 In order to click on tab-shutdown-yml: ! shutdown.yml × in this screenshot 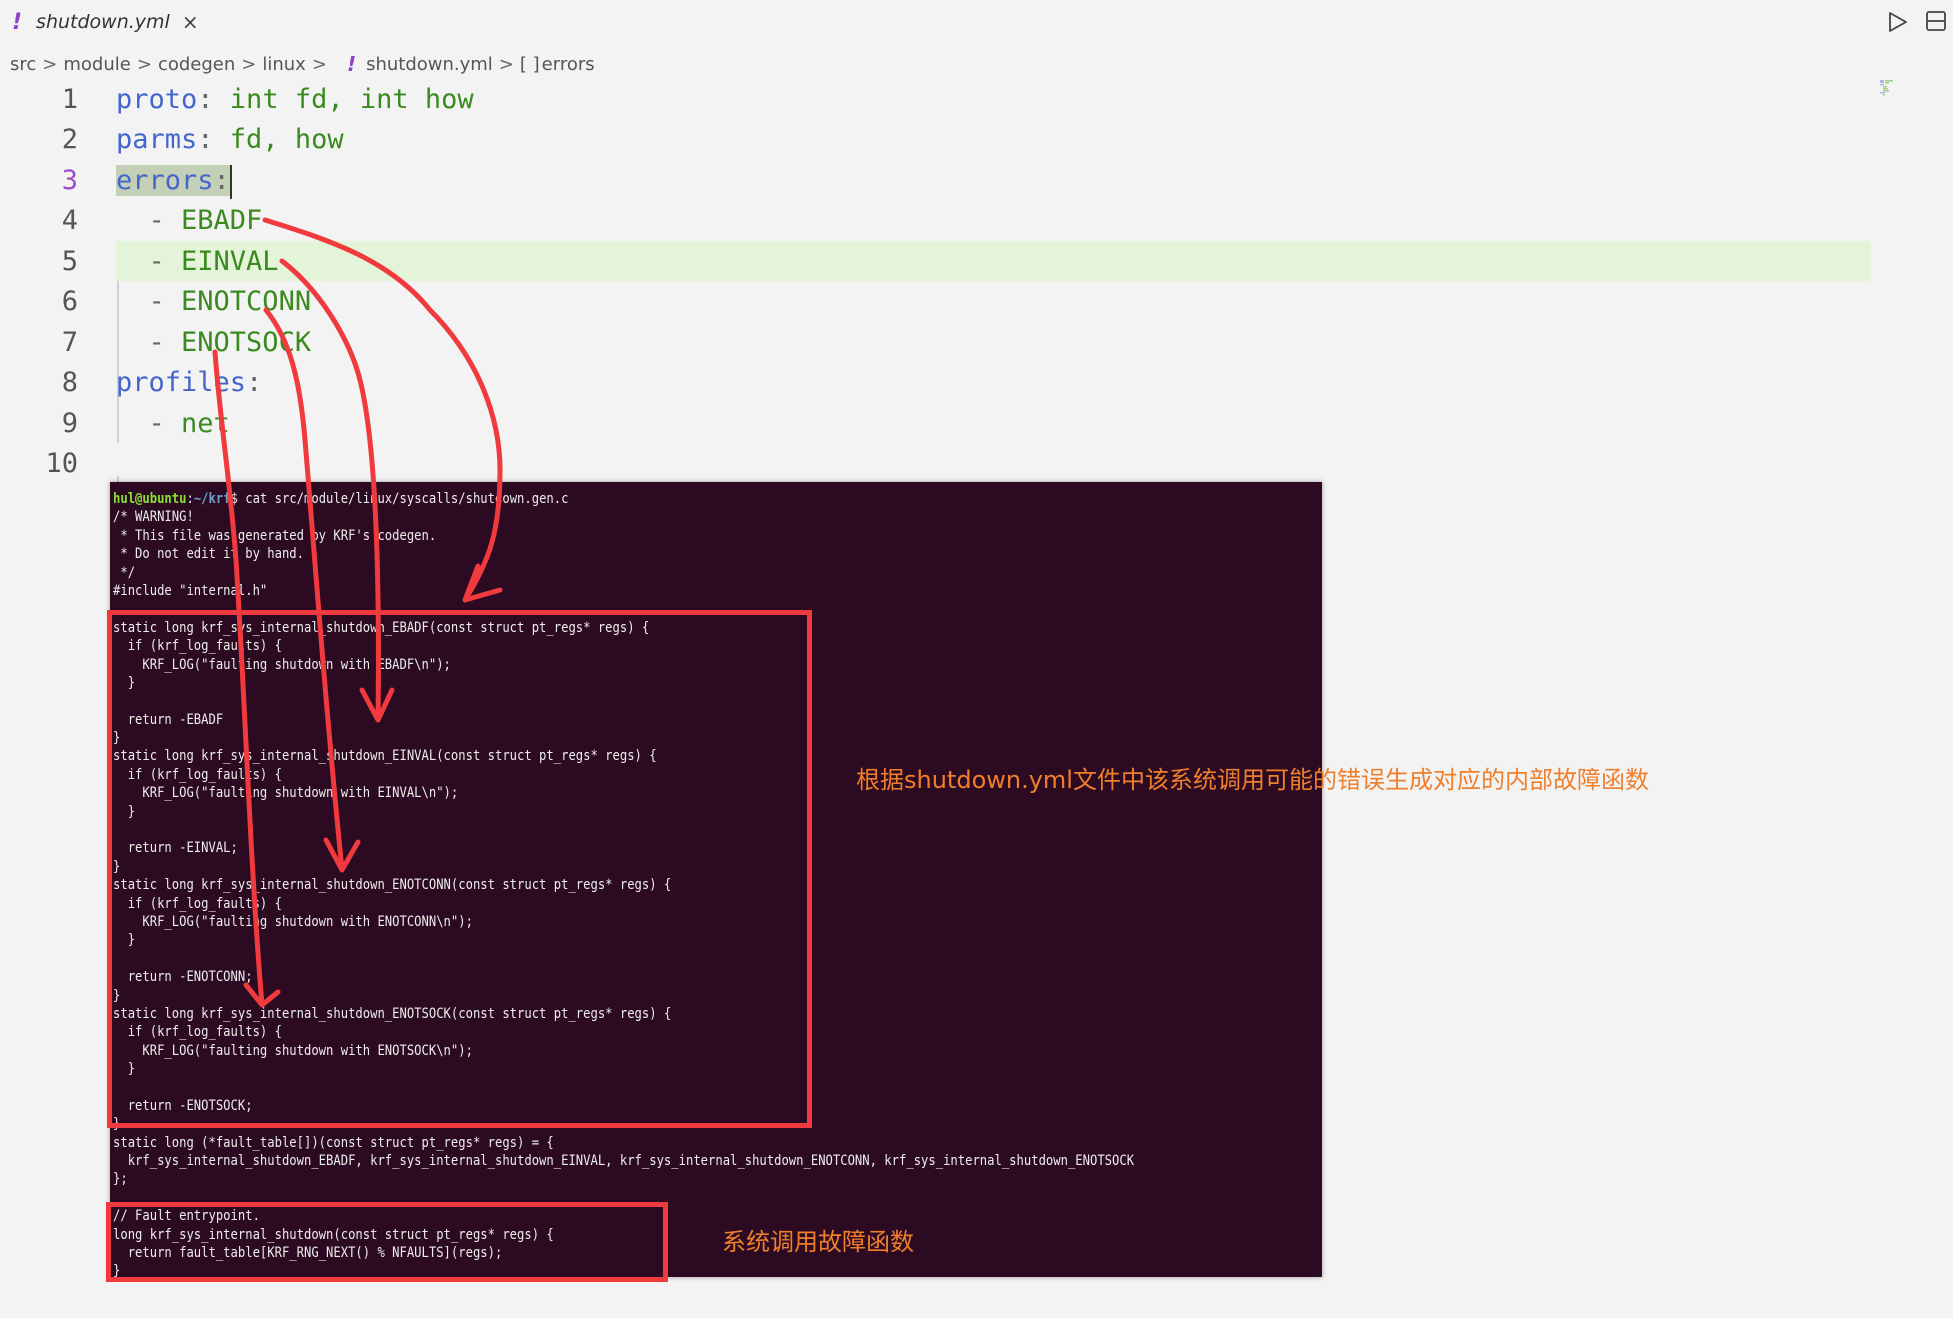, I will do `click(100, 22)`.